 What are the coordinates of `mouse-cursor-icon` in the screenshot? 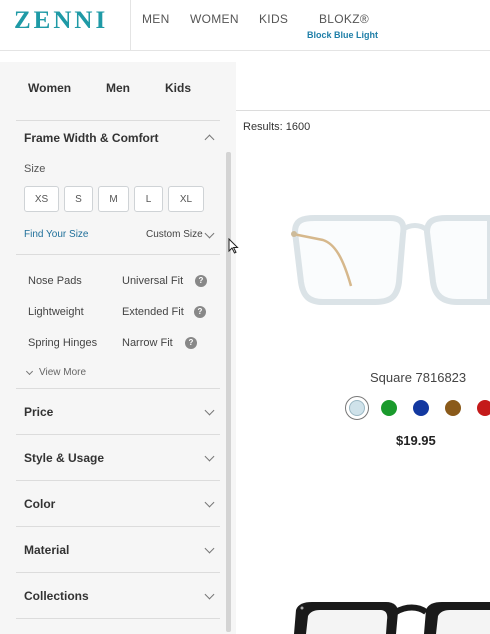 It's located at (233, 246).